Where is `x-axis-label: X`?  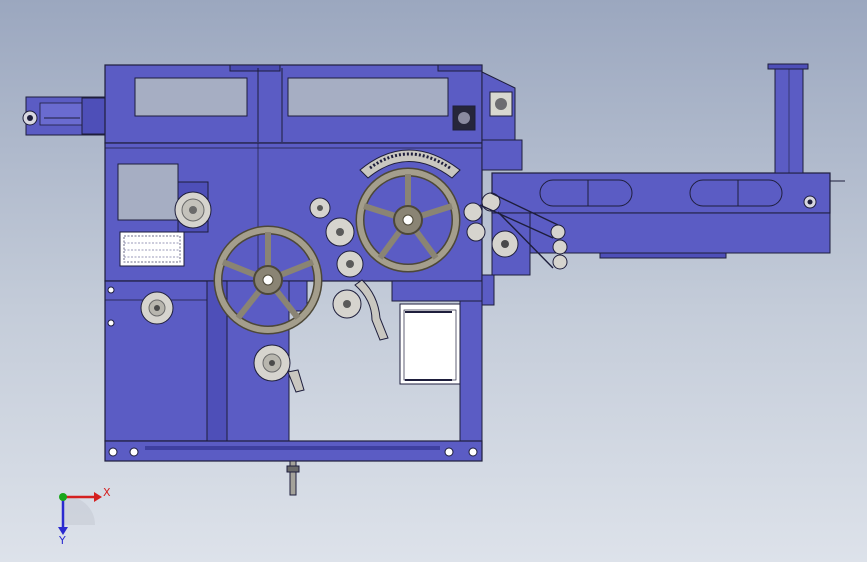 x-axis-label: X is located at coordinates (107, 492).